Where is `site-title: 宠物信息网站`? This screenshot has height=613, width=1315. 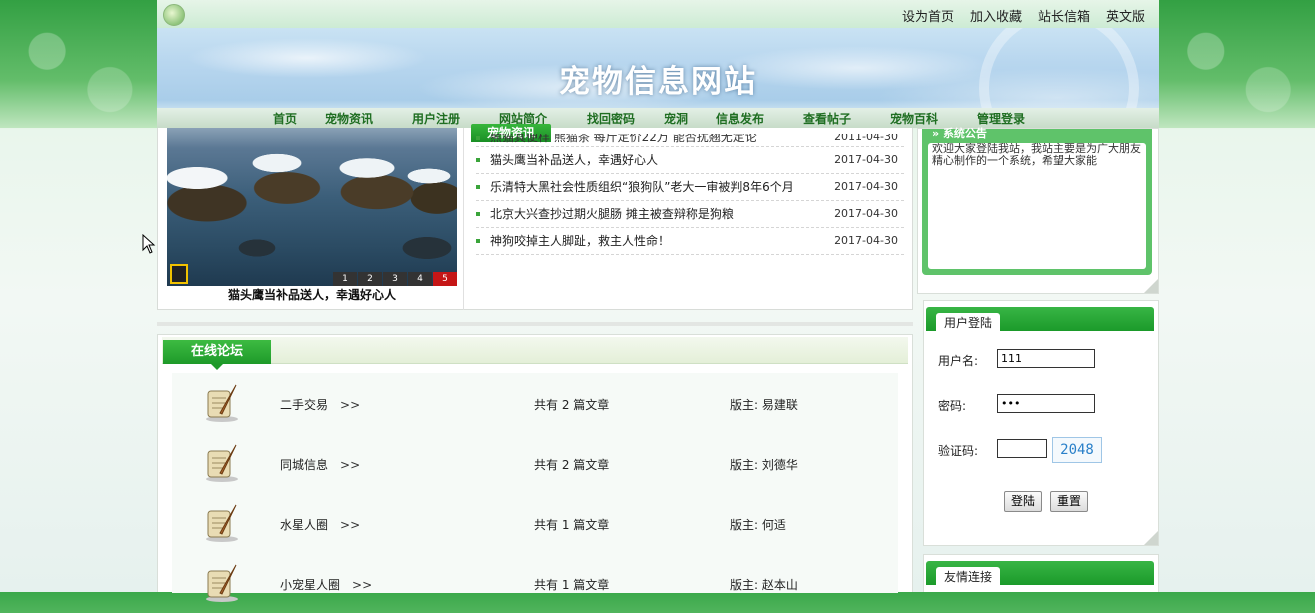
site-title: 宠物信息网站 is located at coordinates (658, 82).